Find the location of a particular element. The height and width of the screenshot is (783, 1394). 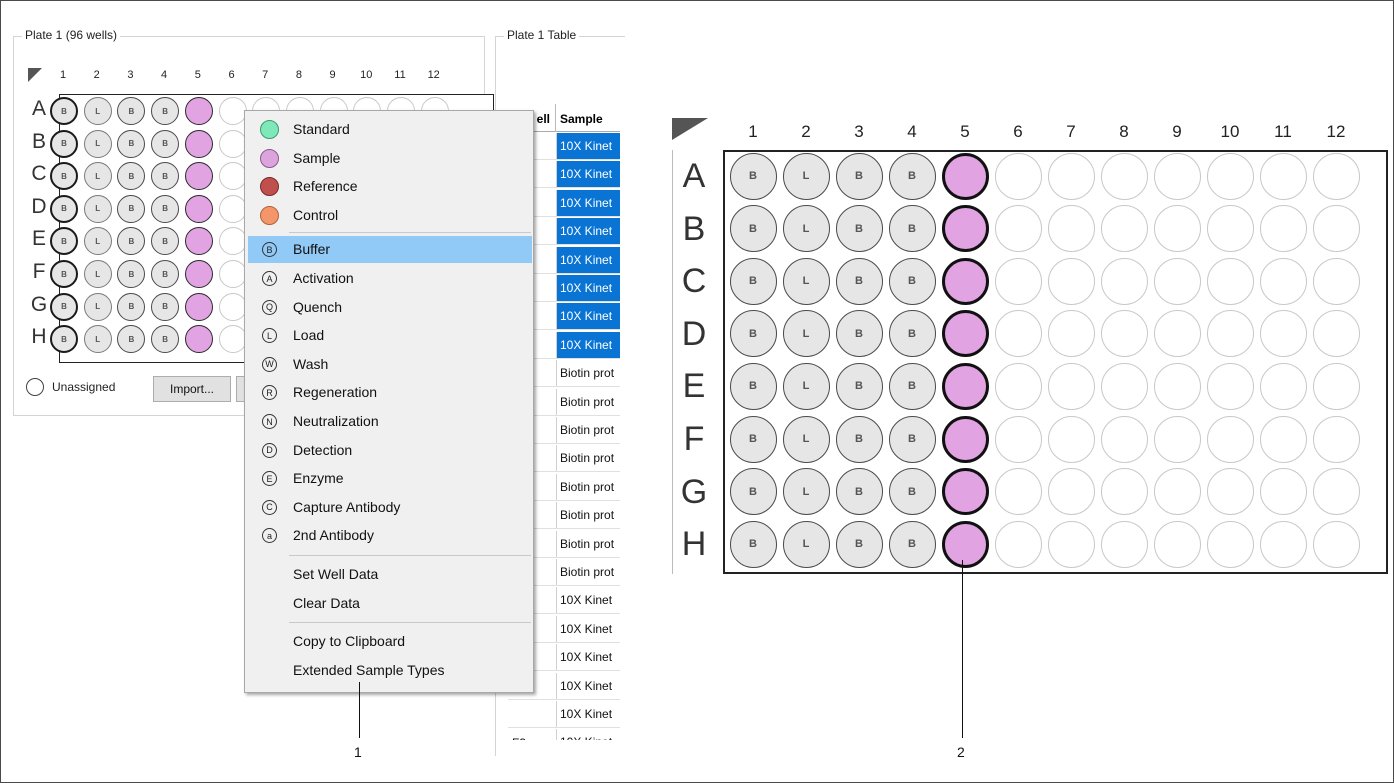

well-D1: B is located at coordinates (64, 208).